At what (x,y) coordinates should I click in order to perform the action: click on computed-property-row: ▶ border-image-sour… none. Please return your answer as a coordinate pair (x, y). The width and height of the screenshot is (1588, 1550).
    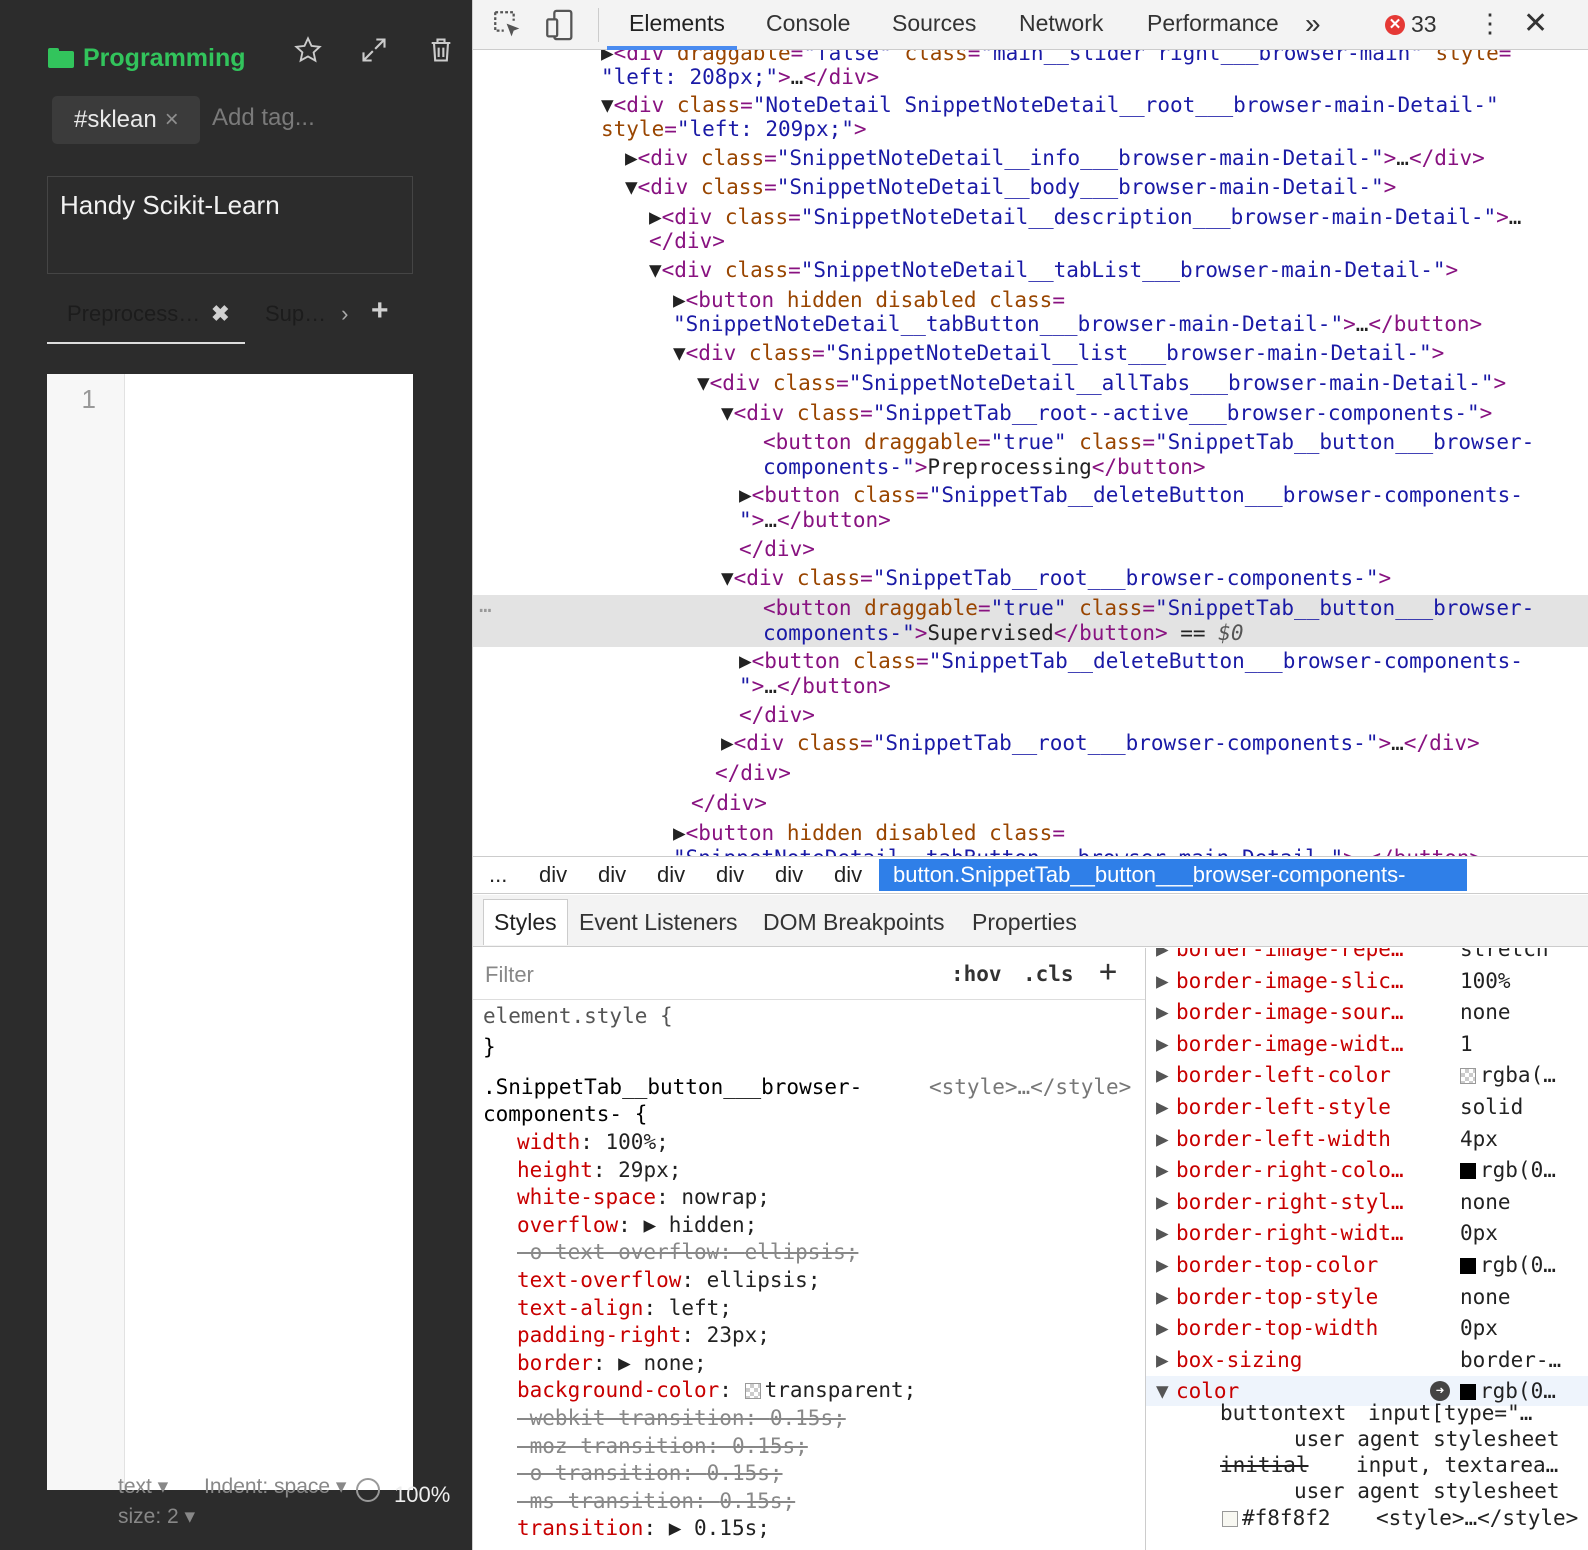
    Looking at the image, I should click on (1367, 1012).